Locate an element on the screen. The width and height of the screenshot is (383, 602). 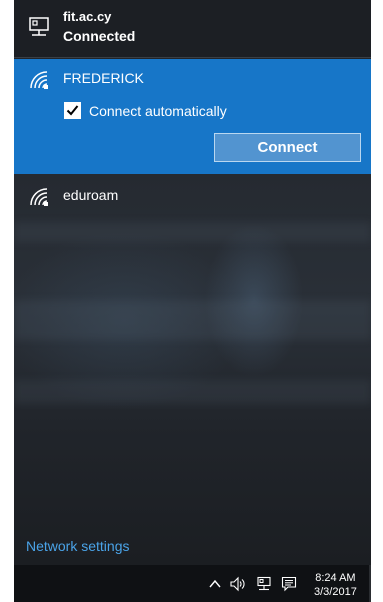
taskbar: 8:24 AM 3/3/2017 is located at coordinates (192, 583).